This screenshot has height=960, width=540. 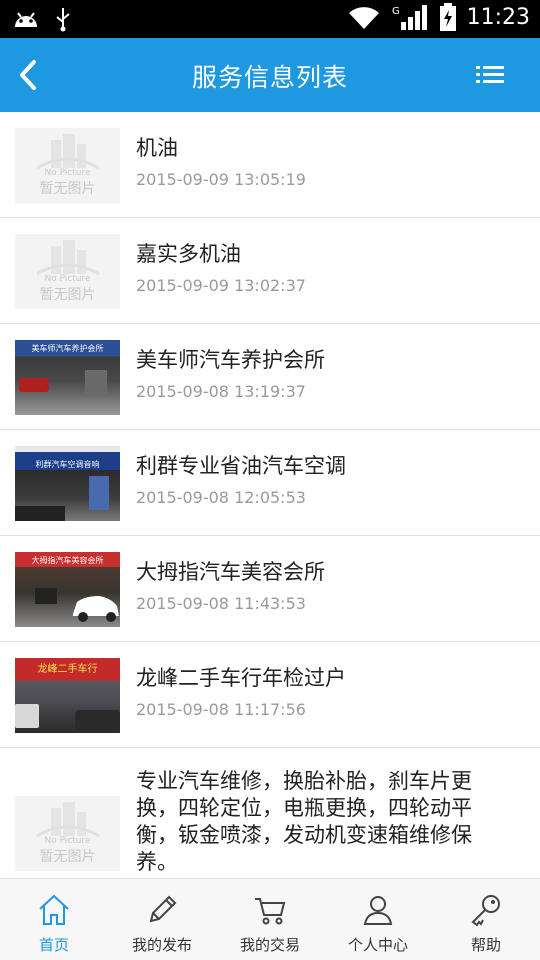 What do you see at coordinates (270, 377) in the screenshot?
I see `list-item: 美车师汽车养护会所 美车师汽车养护会所 2015-09-08 13:19:37` at bounding box center [270, 377].